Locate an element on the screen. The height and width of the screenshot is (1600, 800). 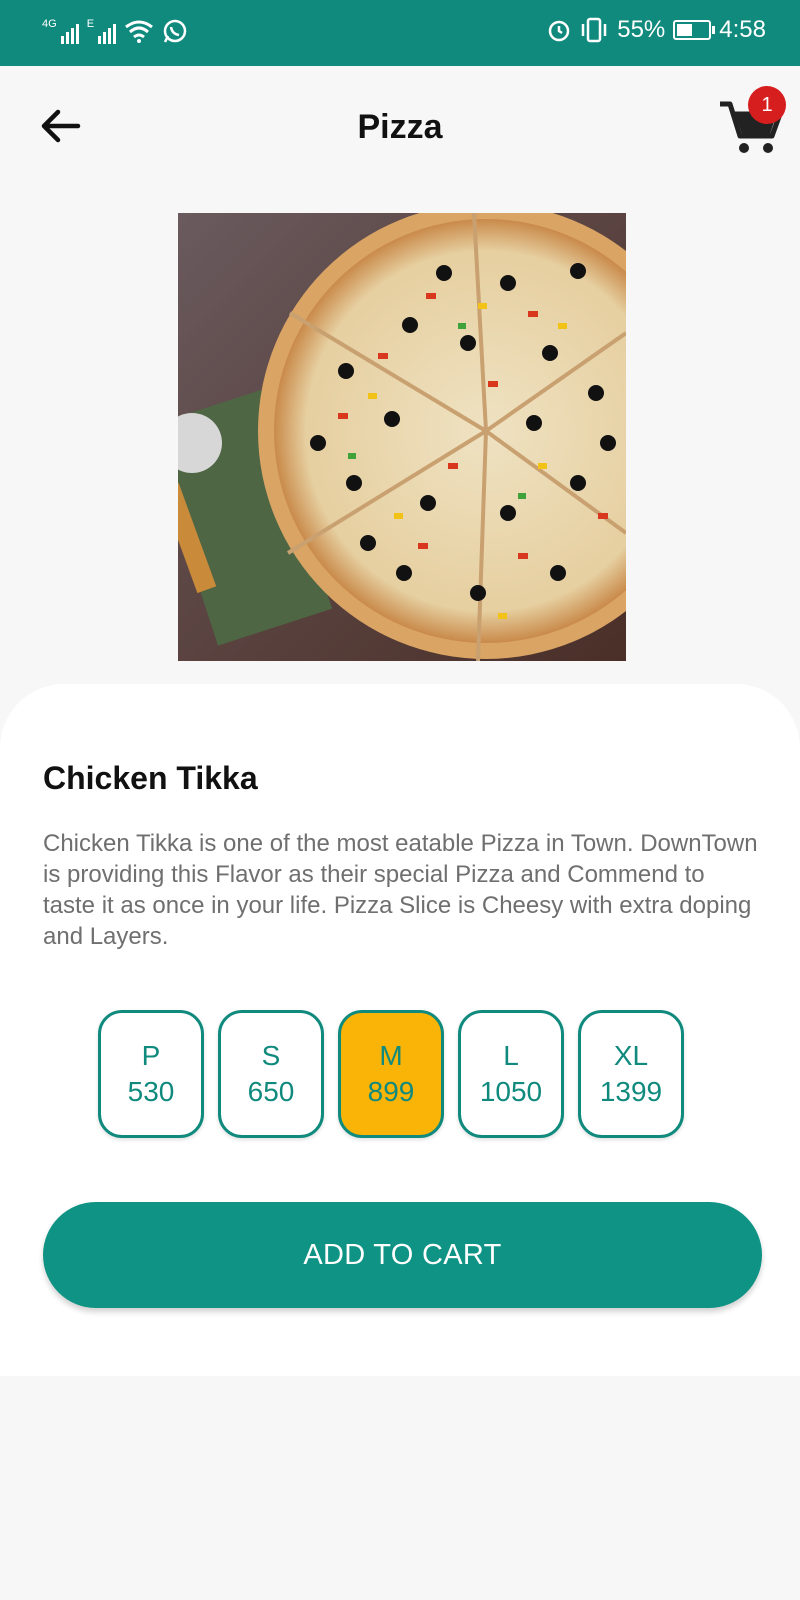
size-selector: P 530 S 650 M 899 L 1050 XL 1399 is located at coordinates (391, 1074).